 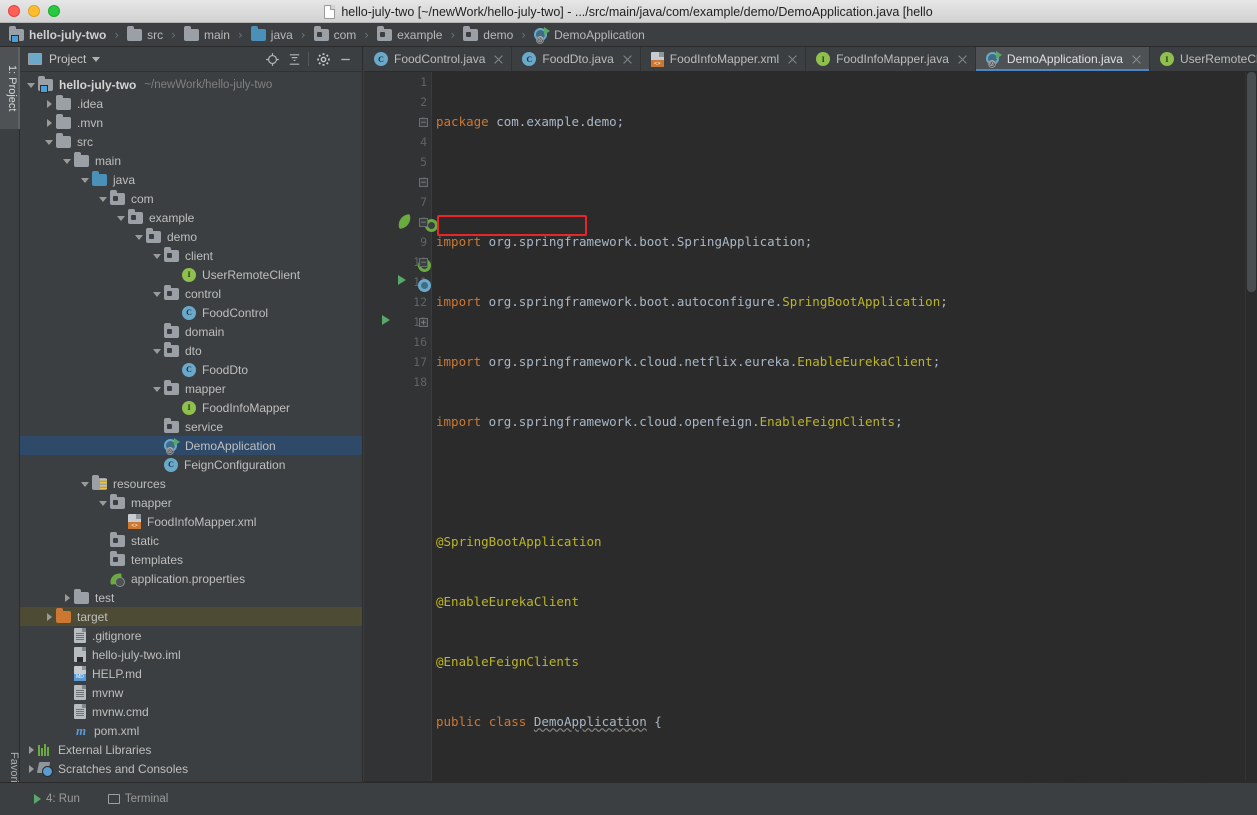 I want to click on editor-scrollbar-thumb, so click(x=1251, y=182).